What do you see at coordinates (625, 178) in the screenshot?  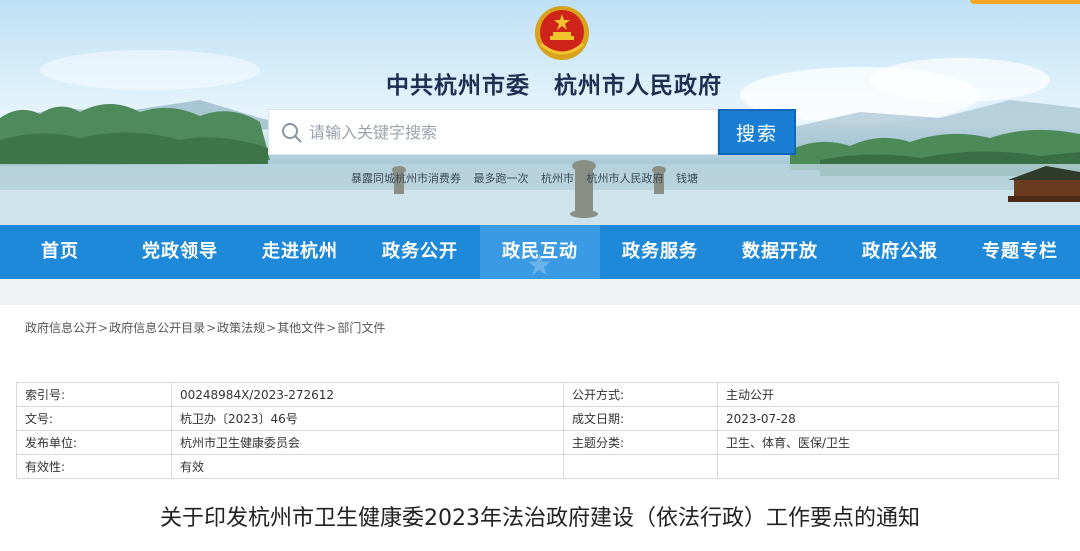 I see `hot-link: 杭州市人民政府` at bounding box center [625, 178].